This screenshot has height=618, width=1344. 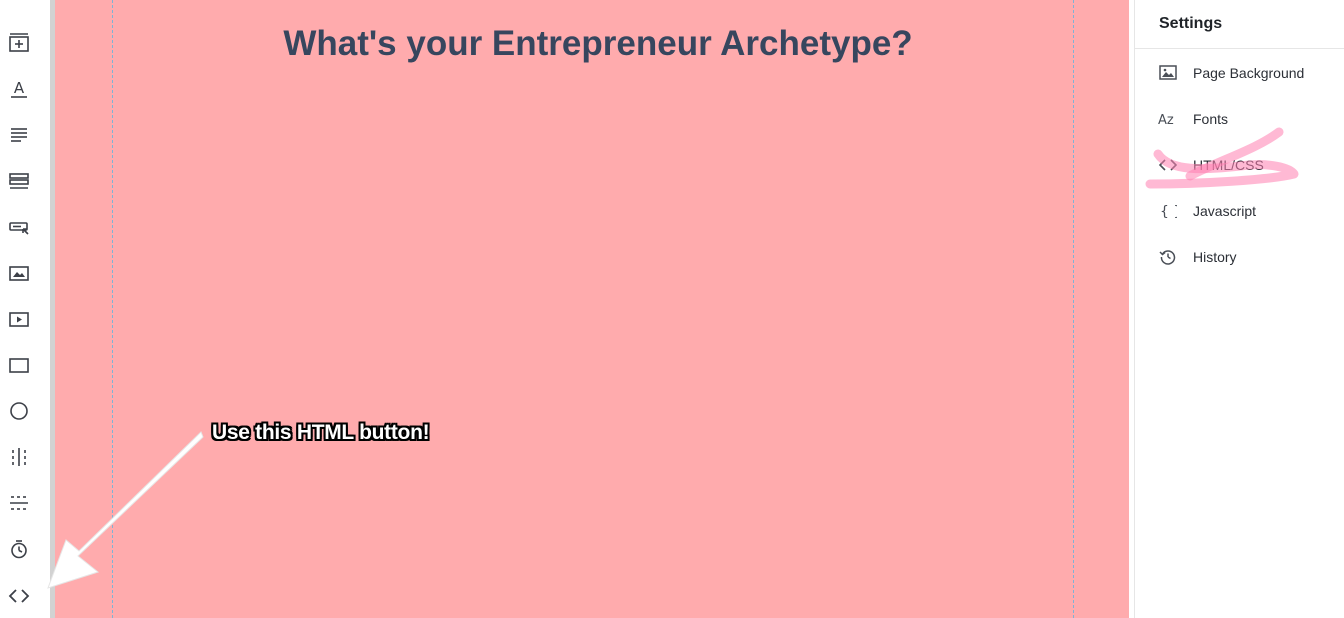 What do you see at coordinates (1239, 24) in the screenshot?
I see `settings-title: Settings` at bounding box center [1239, 24].